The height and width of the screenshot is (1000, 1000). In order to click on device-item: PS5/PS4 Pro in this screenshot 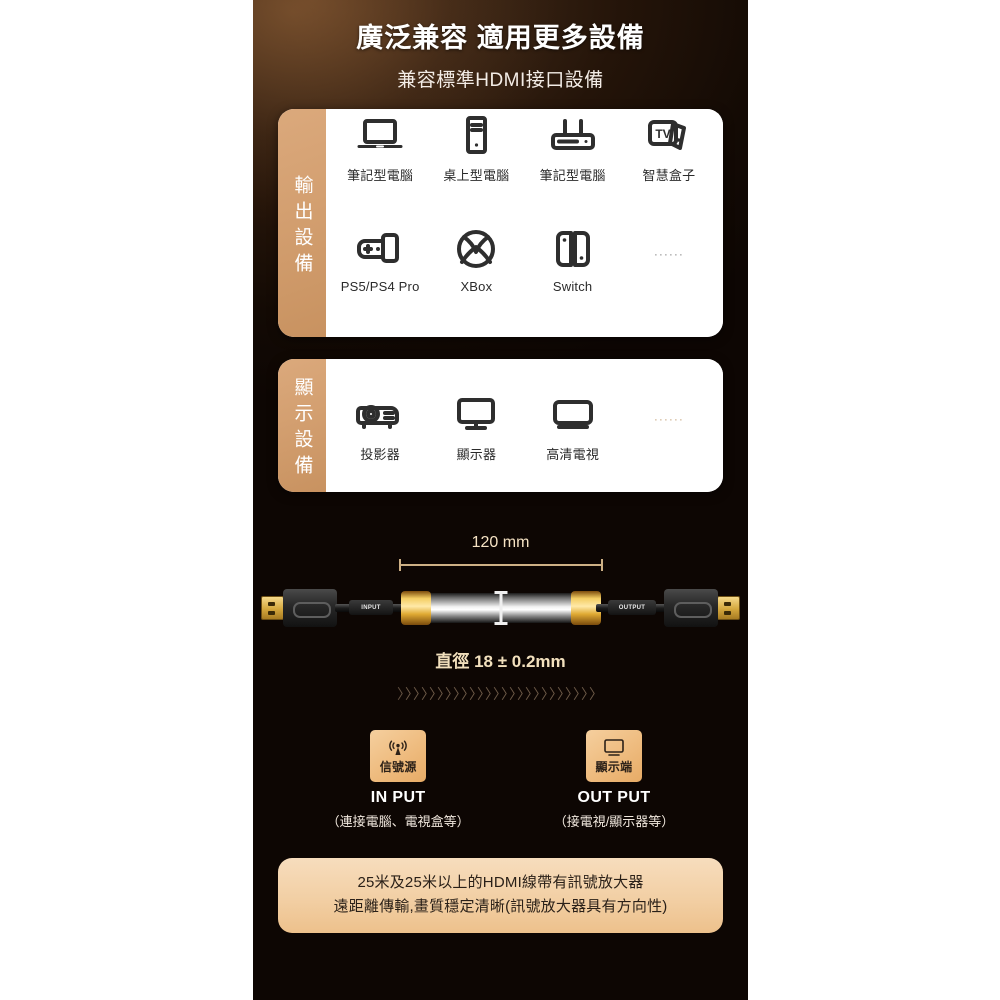, I will do `click(380, 258)`.